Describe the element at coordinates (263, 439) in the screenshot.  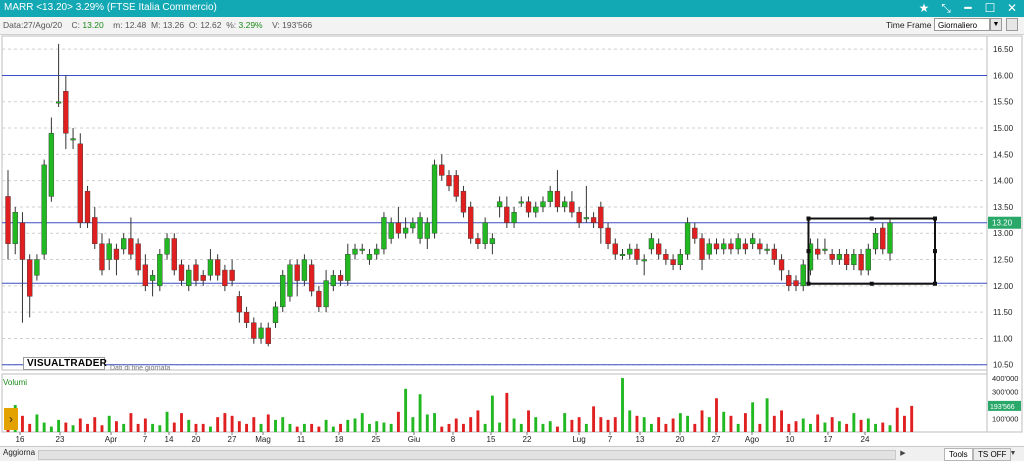
I see `x-axis-label: Mag` at that location.